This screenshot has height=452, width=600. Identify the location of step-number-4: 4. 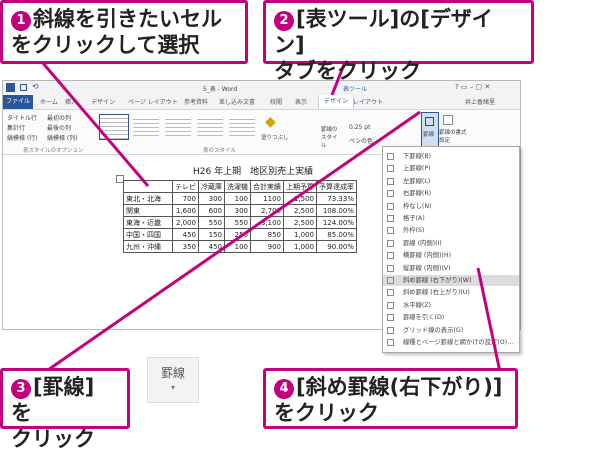
(284, 389).